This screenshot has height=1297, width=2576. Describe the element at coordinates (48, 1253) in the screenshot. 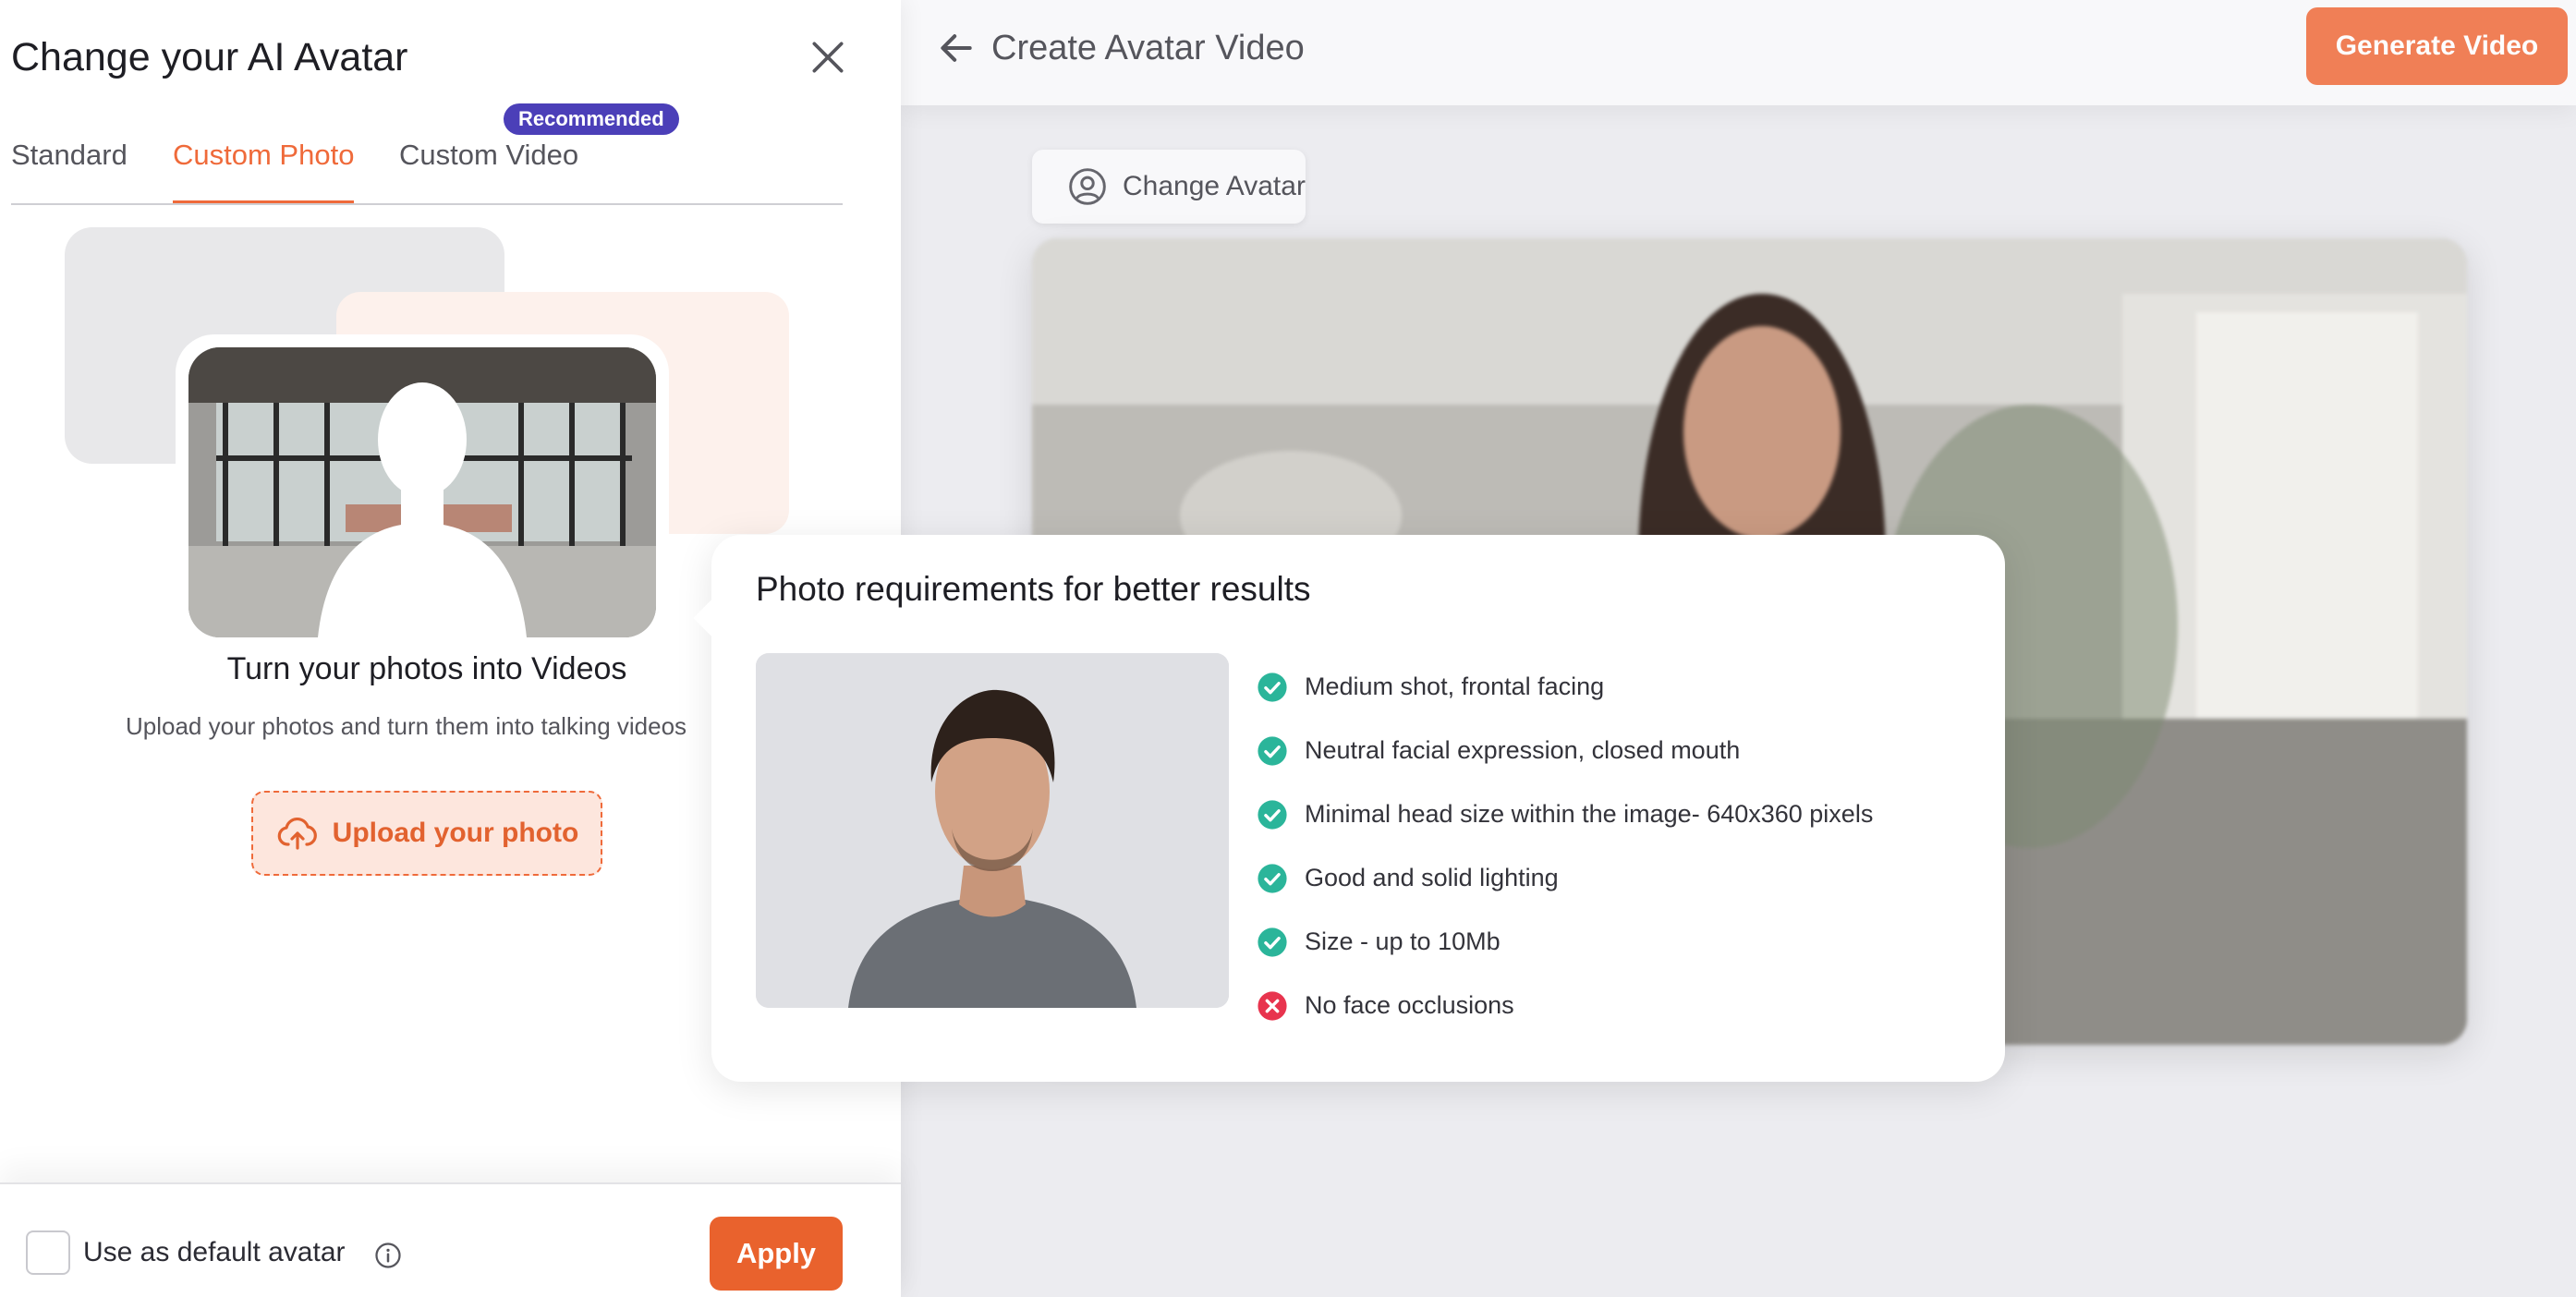

I see `default-avatar-checkbox` at that location.